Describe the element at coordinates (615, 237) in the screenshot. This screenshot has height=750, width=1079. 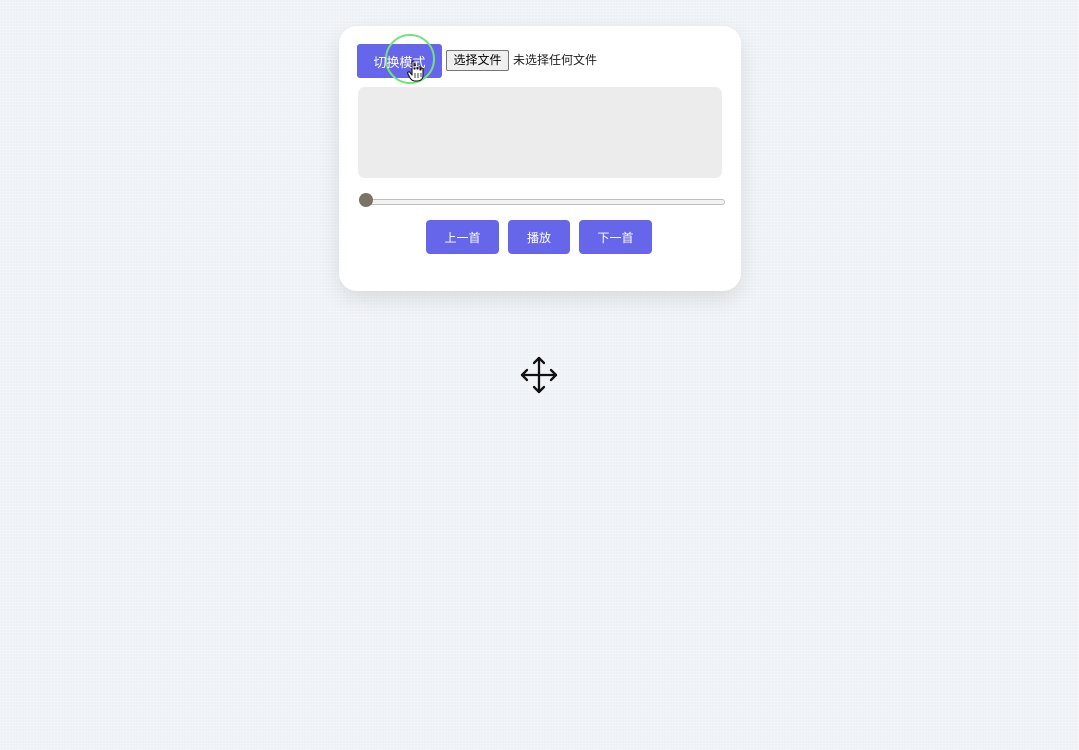
I see `next-track-button: 下一首` at that location.